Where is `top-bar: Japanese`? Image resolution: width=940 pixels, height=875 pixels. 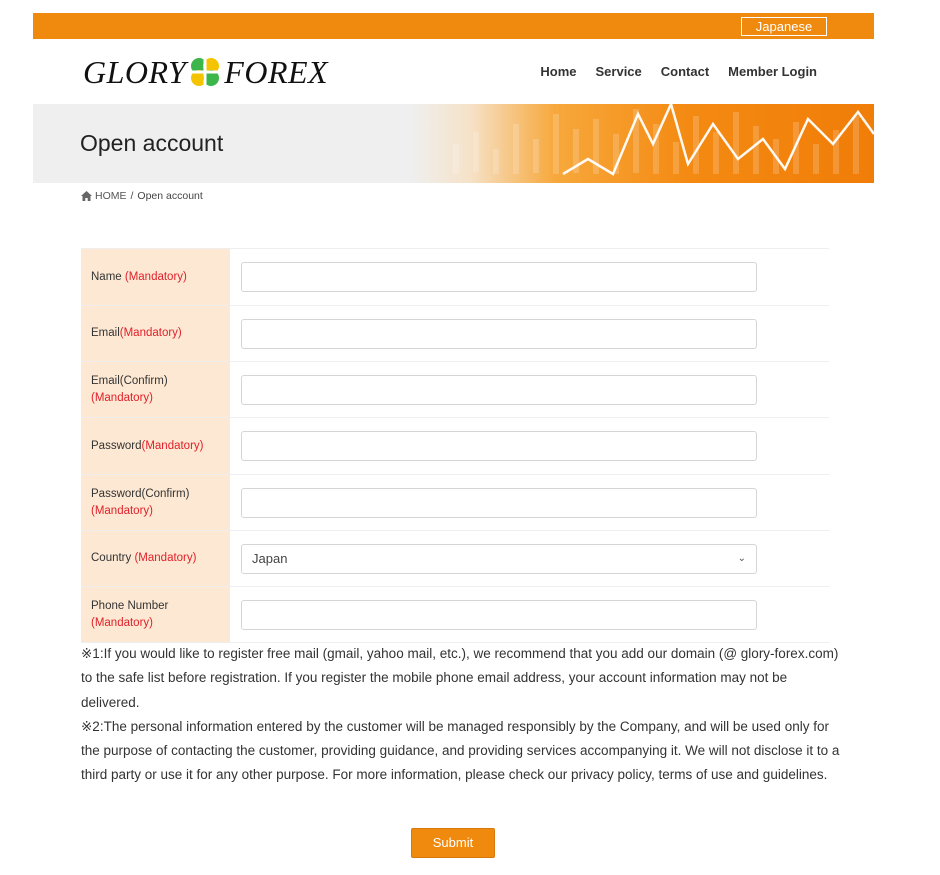
top-bar: Japanese is located at coordinates (453, 26).